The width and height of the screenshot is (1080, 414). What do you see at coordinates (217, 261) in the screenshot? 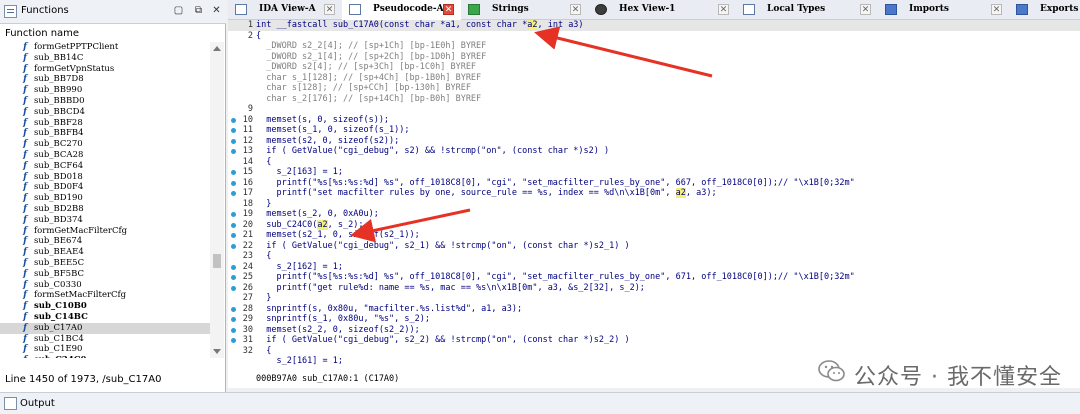
I see `scroll-thumb` at bounding box center [217, 261].